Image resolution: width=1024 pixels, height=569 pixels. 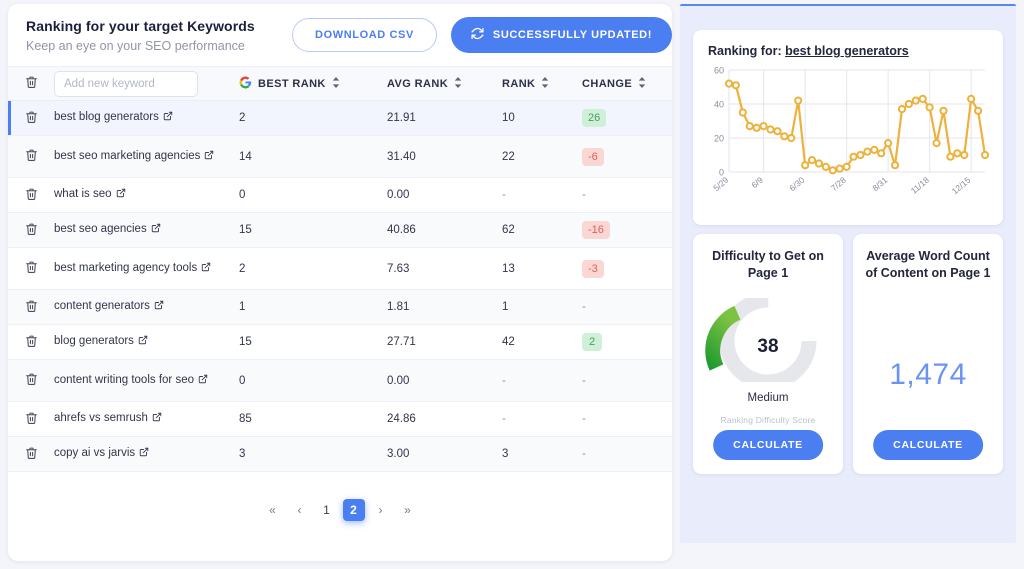 What do you see at coordinates (408, 510) in the screenshot?
I see `pagination-last: »` at bounding box center [408, 510].